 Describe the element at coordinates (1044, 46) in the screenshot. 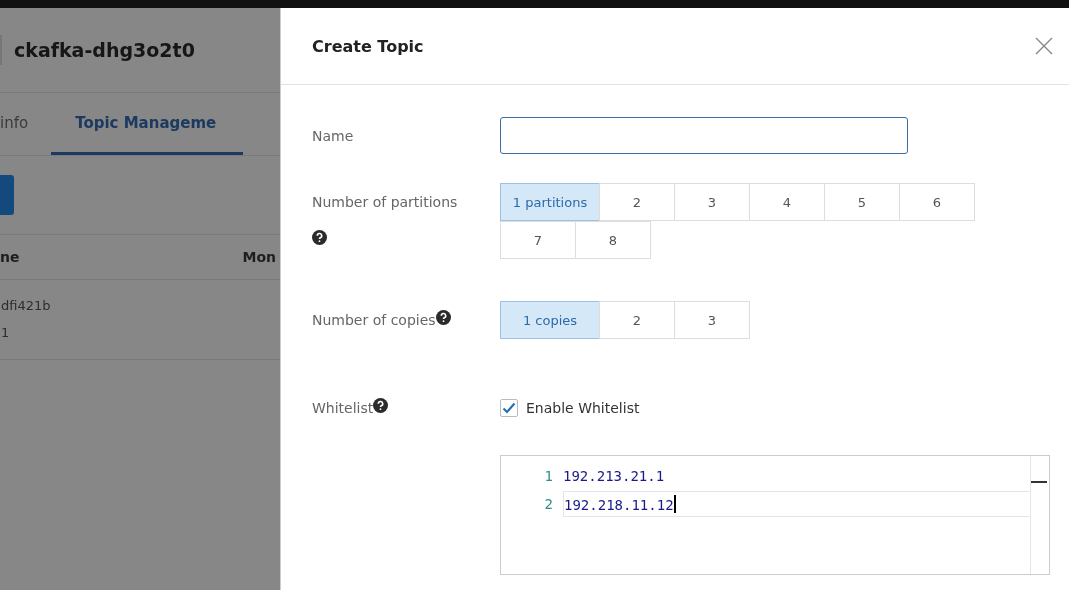

I see `close-icon` at that location.